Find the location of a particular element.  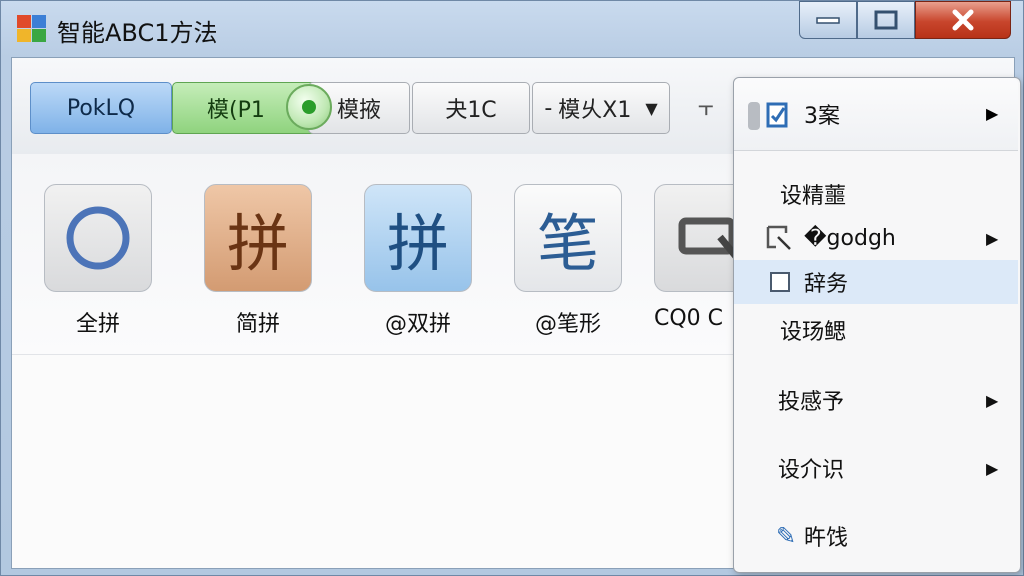

menu-header-icon is located at coordinates (768, 116).